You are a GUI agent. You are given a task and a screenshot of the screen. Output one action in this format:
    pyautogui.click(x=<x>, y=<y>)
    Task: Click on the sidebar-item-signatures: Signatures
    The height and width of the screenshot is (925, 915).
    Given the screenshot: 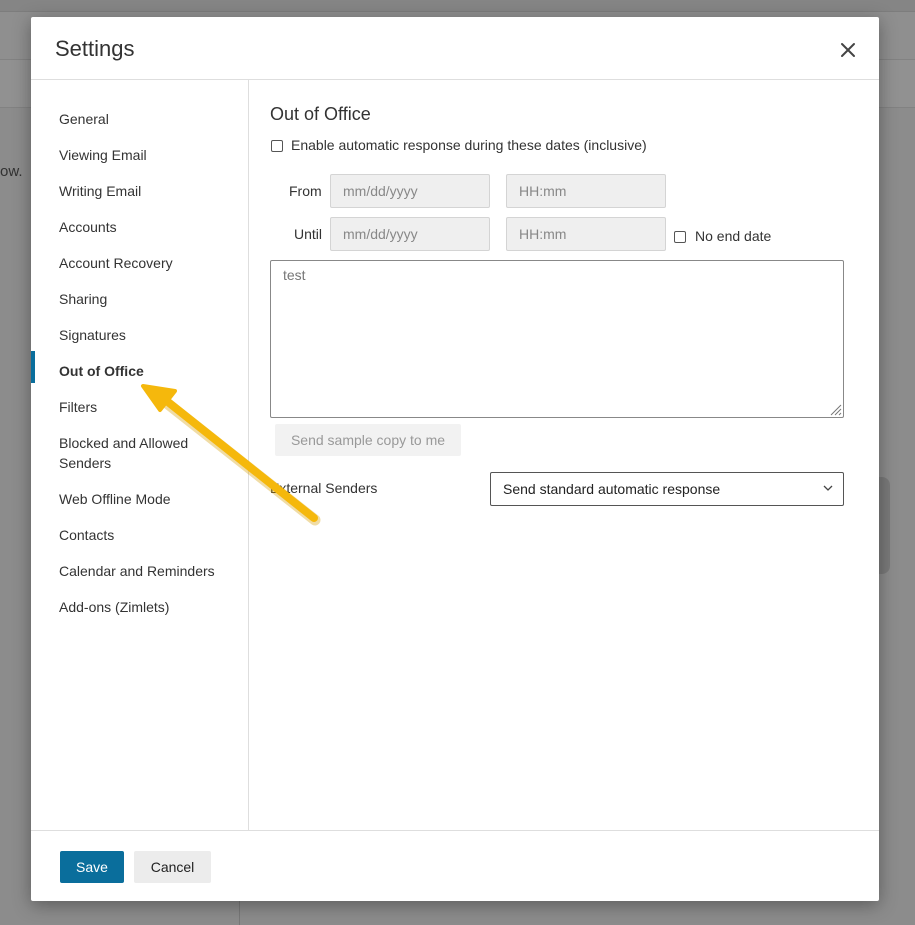 What is the action you would take?
    pyautogui.click(x=140, y=335)
    